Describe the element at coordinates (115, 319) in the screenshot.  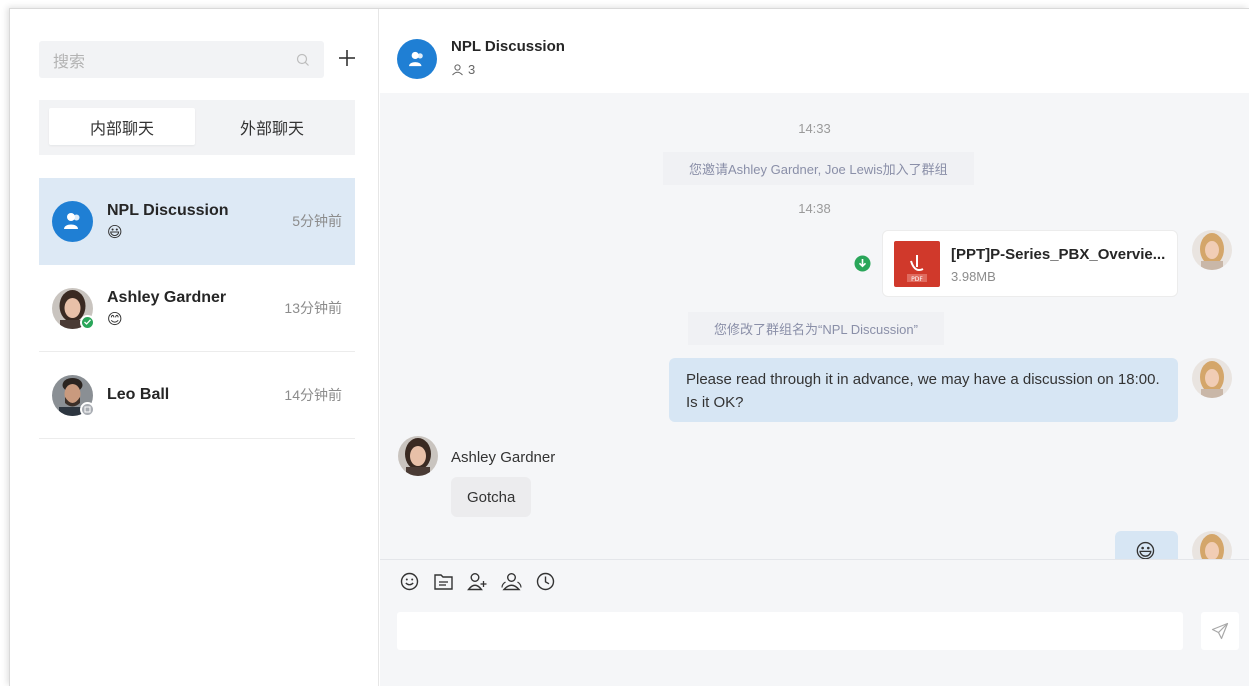
I see `conversation-preview: 😊` at that location.